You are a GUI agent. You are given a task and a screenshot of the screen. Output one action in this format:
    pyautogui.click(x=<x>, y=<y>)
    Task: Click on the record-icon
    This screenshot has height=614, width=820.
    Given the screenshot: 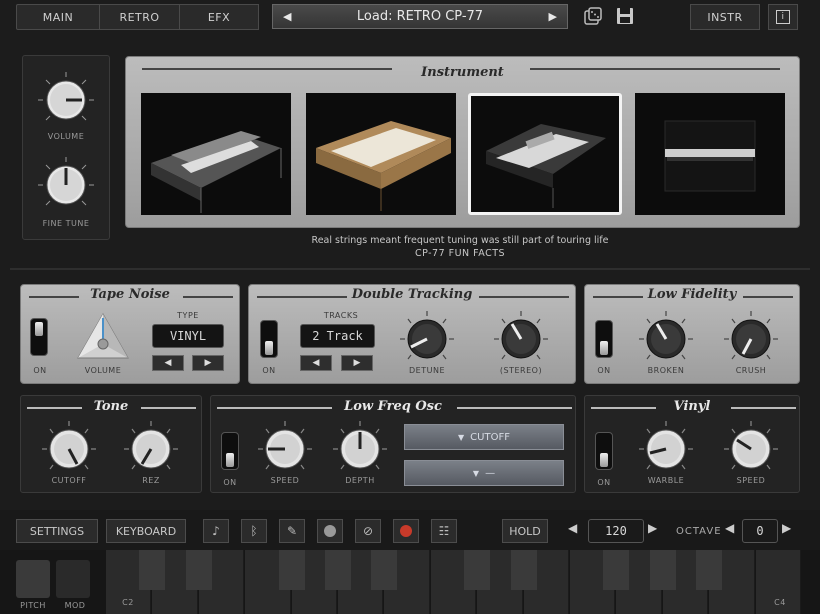 What is the action you would take?
    pyautogui.click(x=406, y=531)
    